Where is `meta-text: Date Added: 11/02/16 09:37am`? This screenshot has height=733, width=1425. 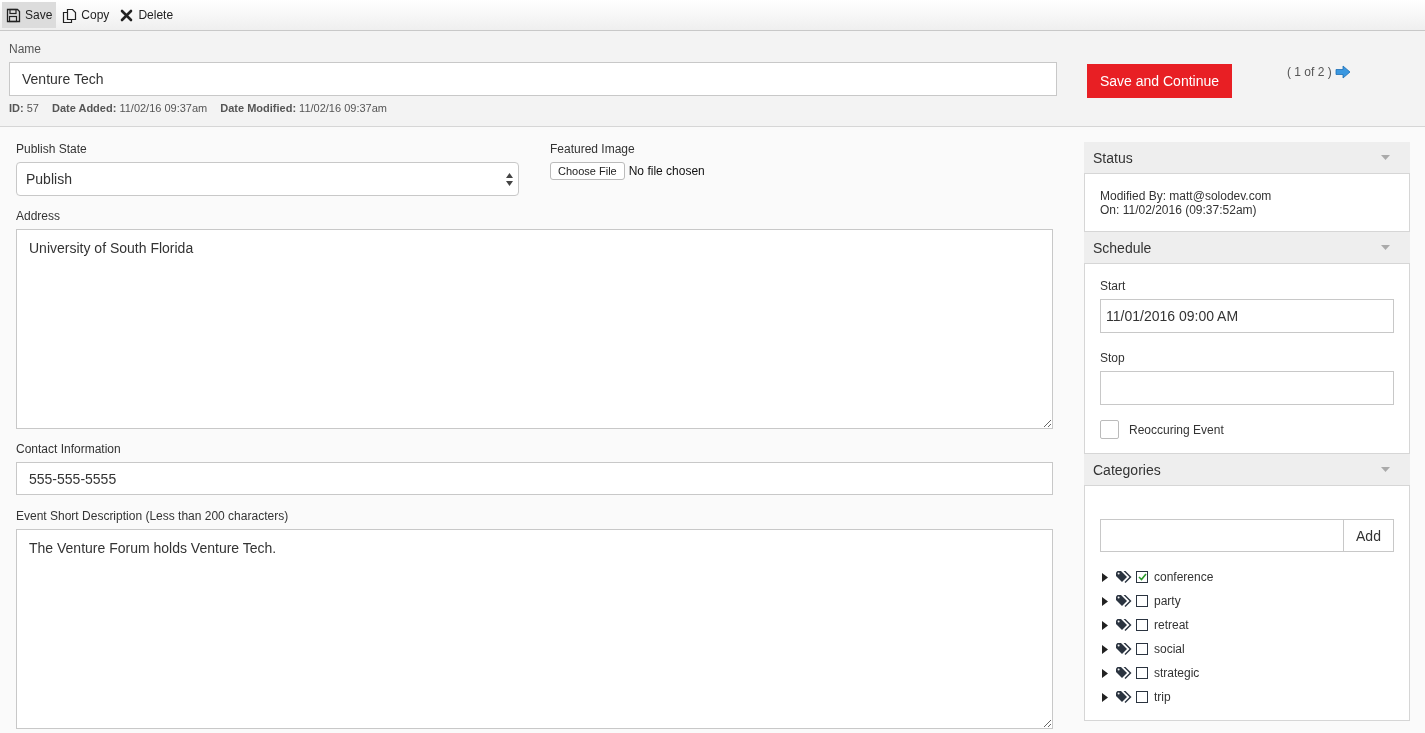 meta-text: Date Added: 11/02/16 09:37am is located at coordinates (129, 108).